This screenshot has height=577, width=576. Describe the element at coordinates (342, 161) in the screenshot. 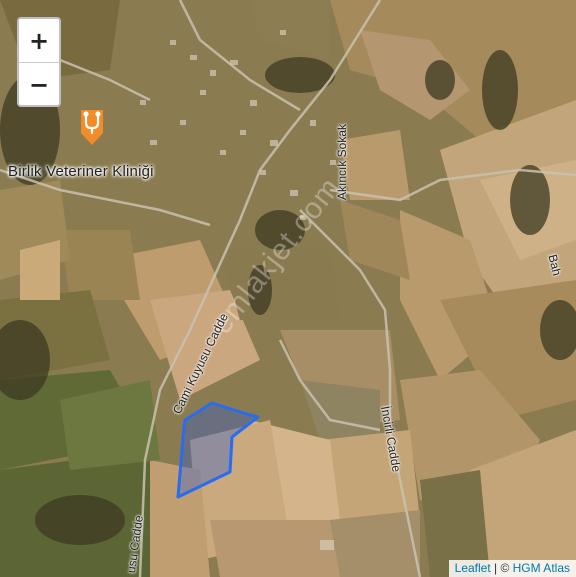

I see `road-label-akincik: Akıncık Sokak` at that location.